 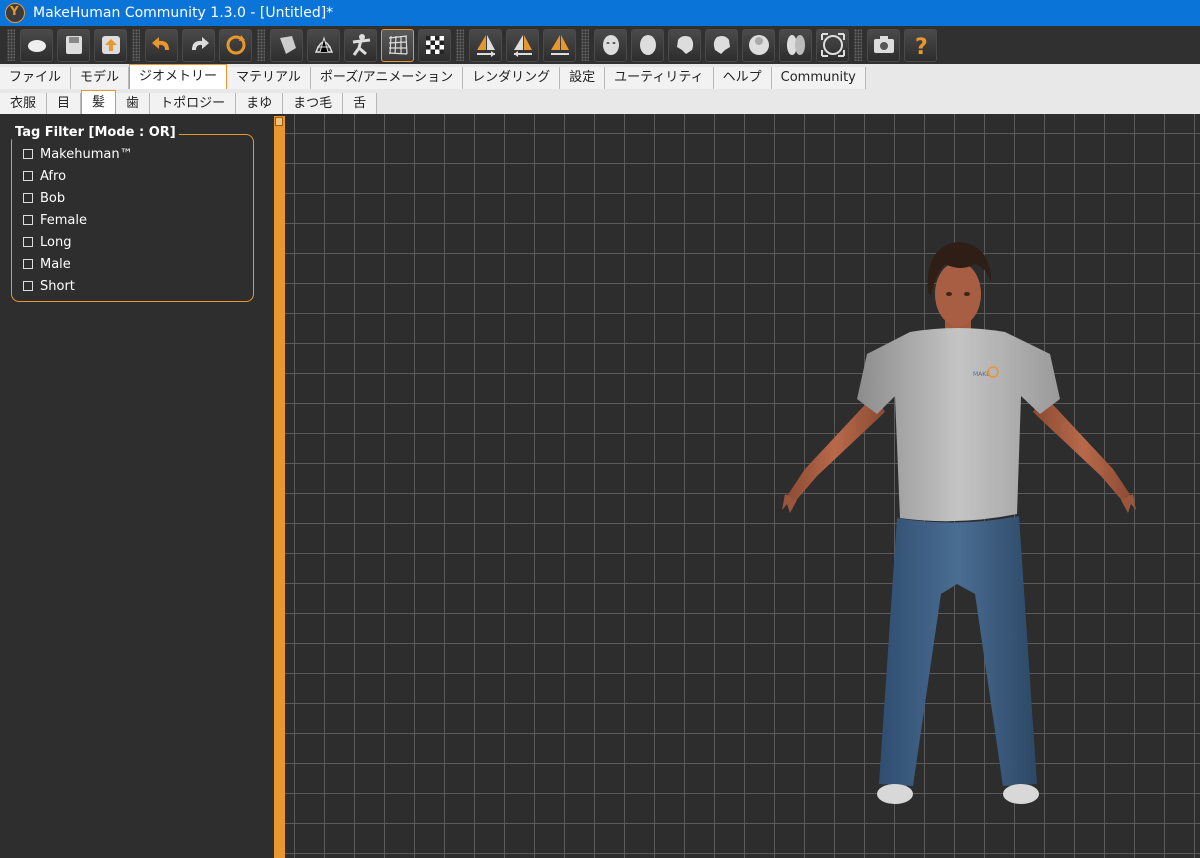 What do you see at coordinates (1083, 449) in the screenshot?
I see `right-arm` at bounding box center [1083, 449].